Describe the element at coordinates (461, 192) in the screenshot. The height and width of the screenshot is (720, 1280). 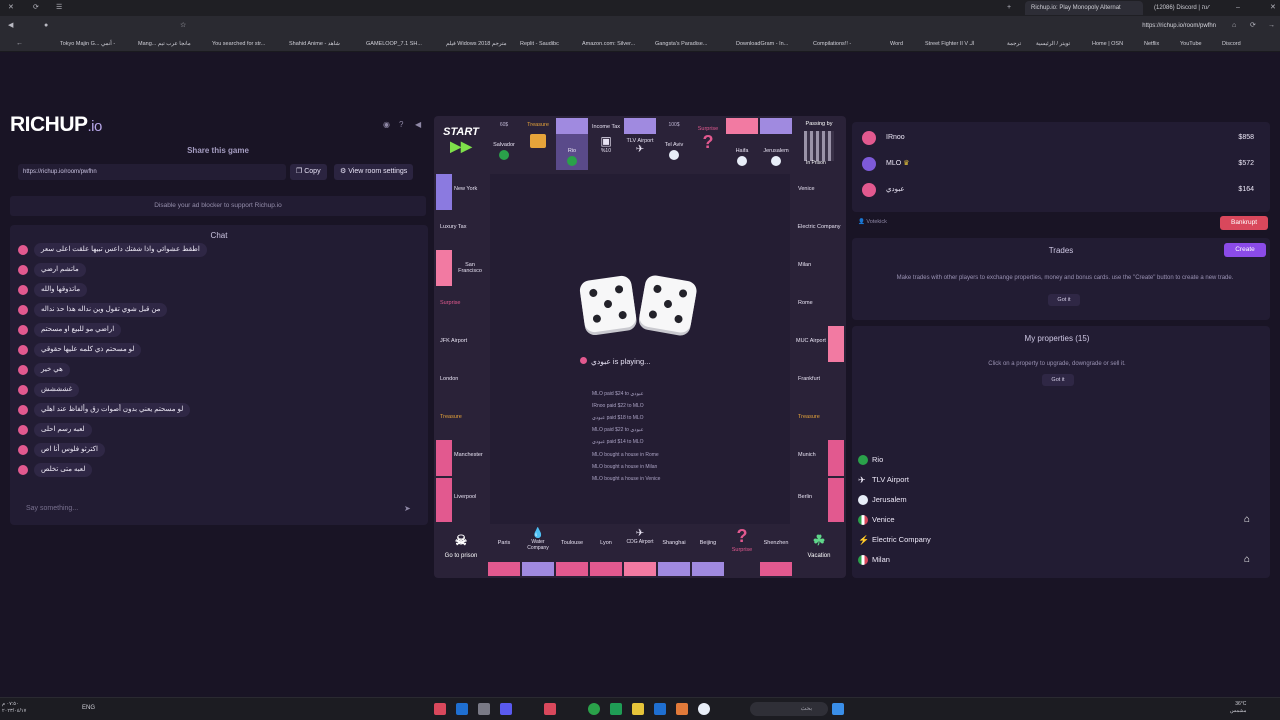
I see `tile-new-york: New York` at that location.